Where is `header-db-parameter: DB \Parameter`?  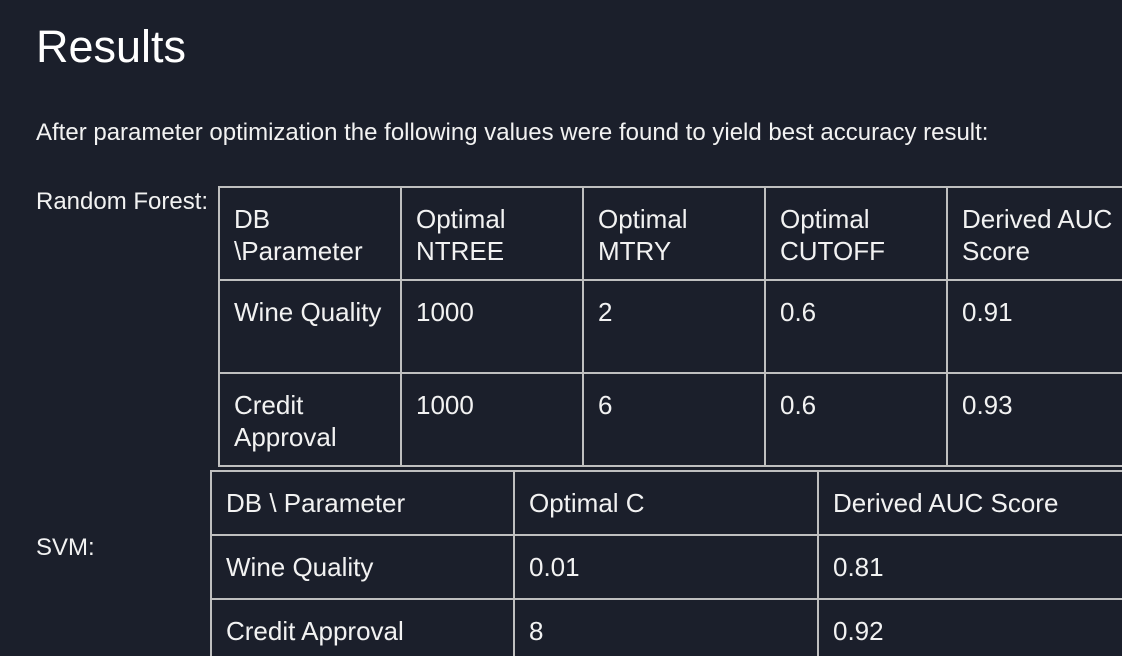 header-db-parameter: DB \Parameter is located at coordinates (310, 233).